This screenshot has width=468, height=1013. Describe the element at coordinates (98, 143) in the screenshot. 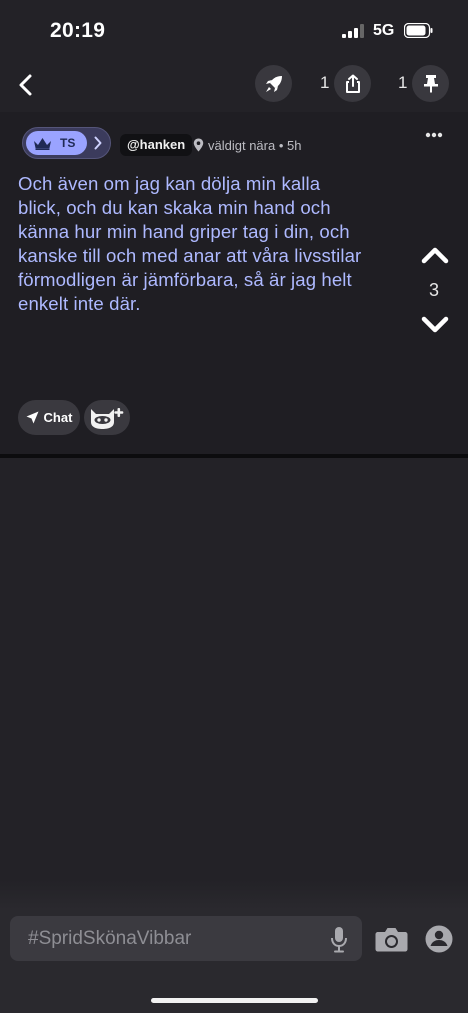

I see `chevron-right-icon` at that location.